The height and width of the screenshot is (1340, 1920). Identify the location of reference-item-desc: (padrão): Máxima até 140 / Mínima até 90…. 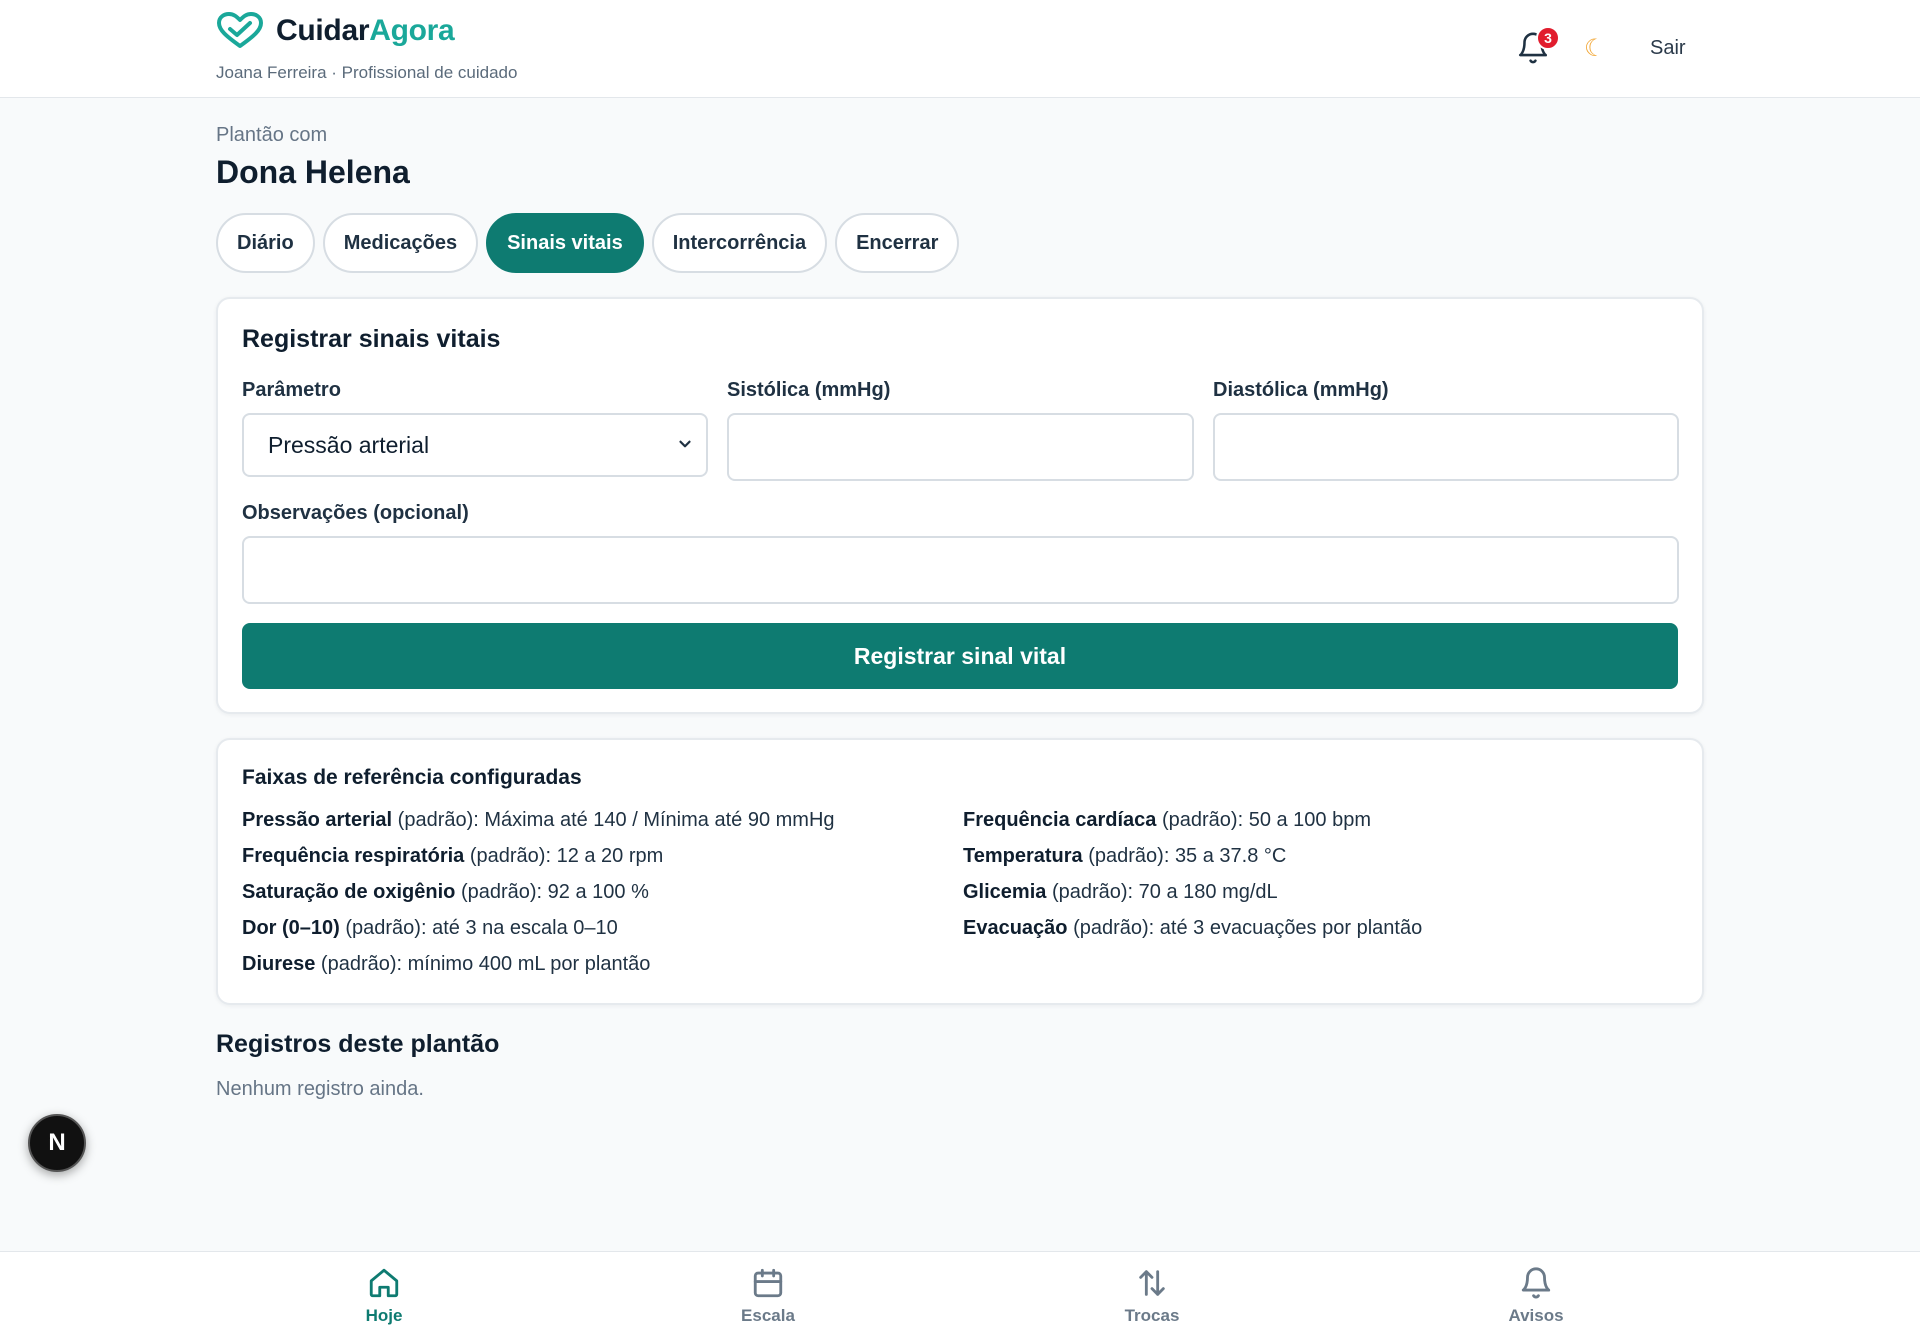
(613, 820).